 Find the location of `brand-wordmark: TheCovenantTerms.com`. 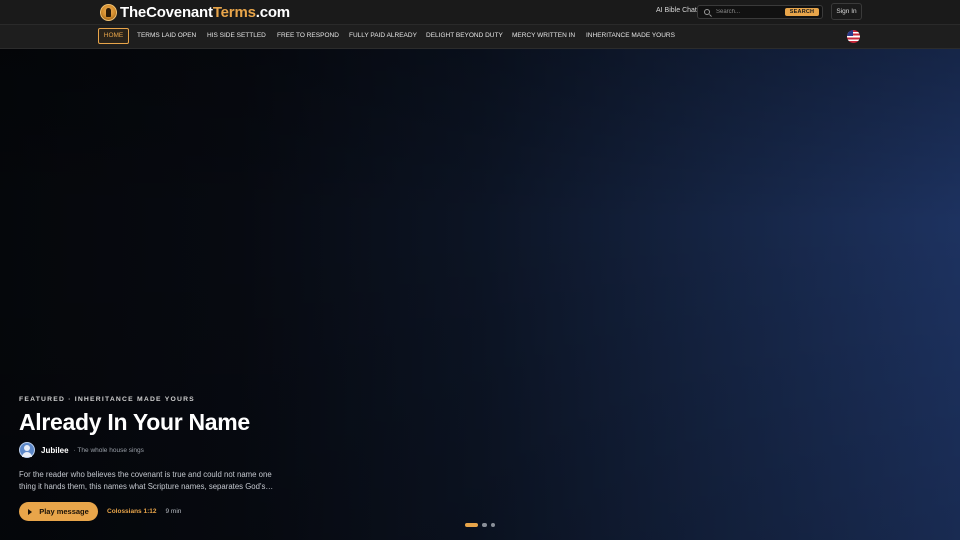

brand-wordmark: TheCovenantTerms.com is located at coordinates (205, 12).